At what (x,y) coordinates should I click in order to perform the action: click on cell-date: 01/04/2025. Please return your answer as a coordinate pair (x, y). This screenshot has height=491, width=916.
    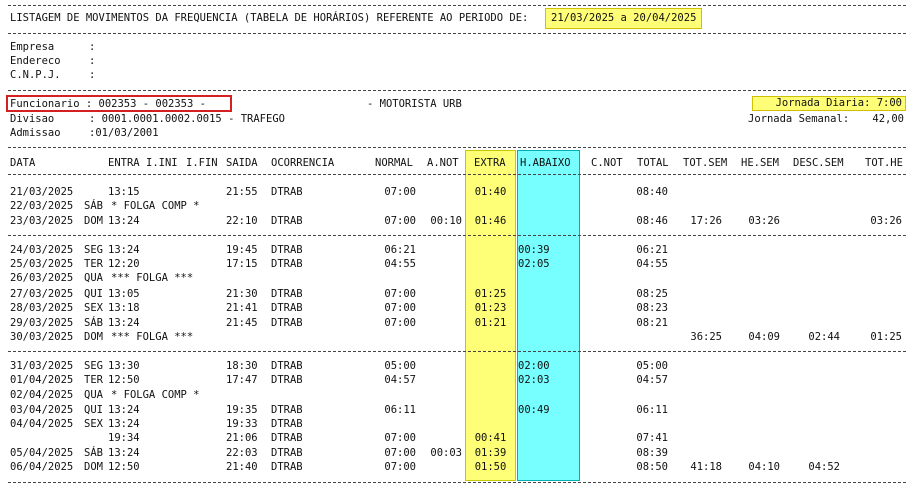
    Looking at the image, I should click on (42, 380).